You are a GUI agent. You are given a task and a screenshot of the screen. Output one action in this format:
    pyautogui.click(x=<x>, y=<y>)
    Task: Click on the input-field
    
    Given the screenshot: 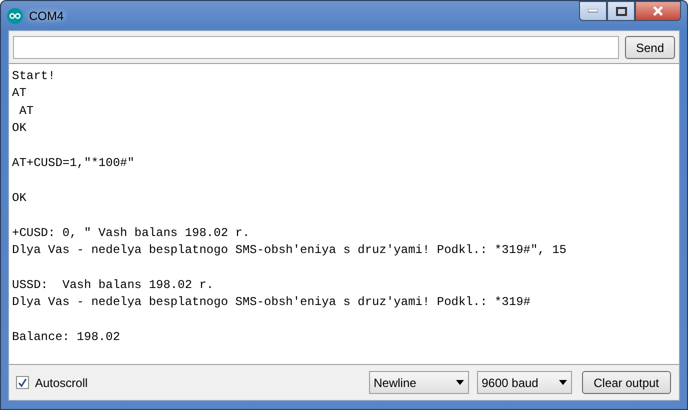 What is the action you would take?
    pyautogui.click(x=316, y=47)
    